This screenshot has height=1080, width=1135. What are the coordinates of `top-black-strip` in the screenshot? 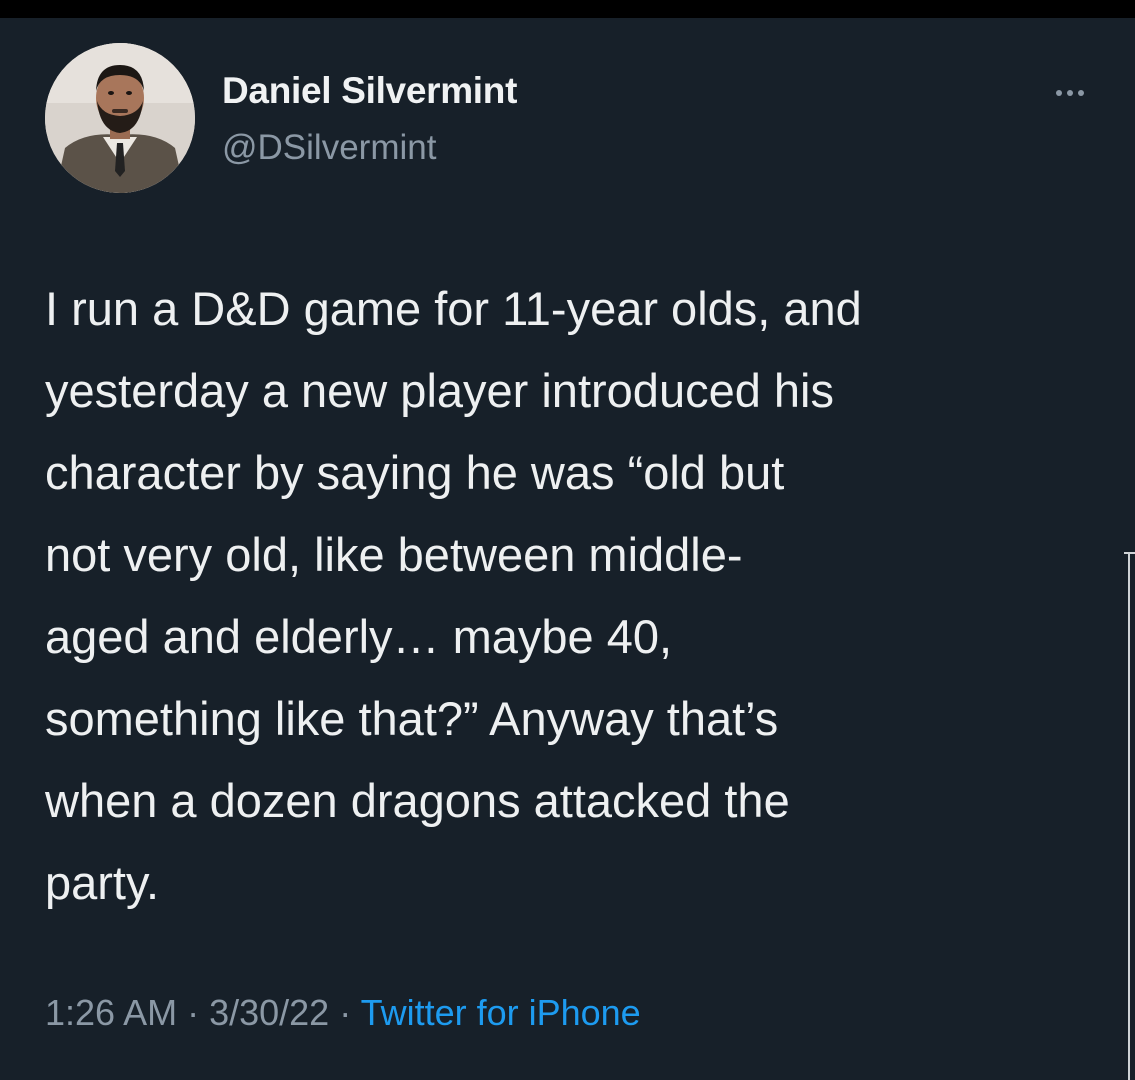 It's located at (567, 9).